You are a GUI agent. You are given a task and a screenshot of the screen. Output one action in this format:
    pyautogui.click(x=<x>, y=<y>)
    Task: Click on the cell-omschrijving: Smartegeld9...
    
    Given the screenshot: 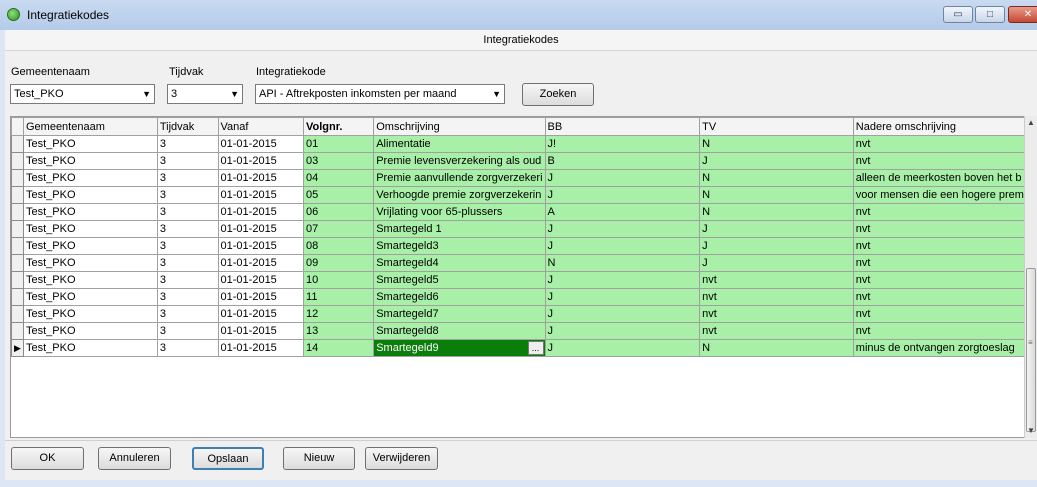 What is the action you would take?
    pyautogui.click(x=459, y=348)
    